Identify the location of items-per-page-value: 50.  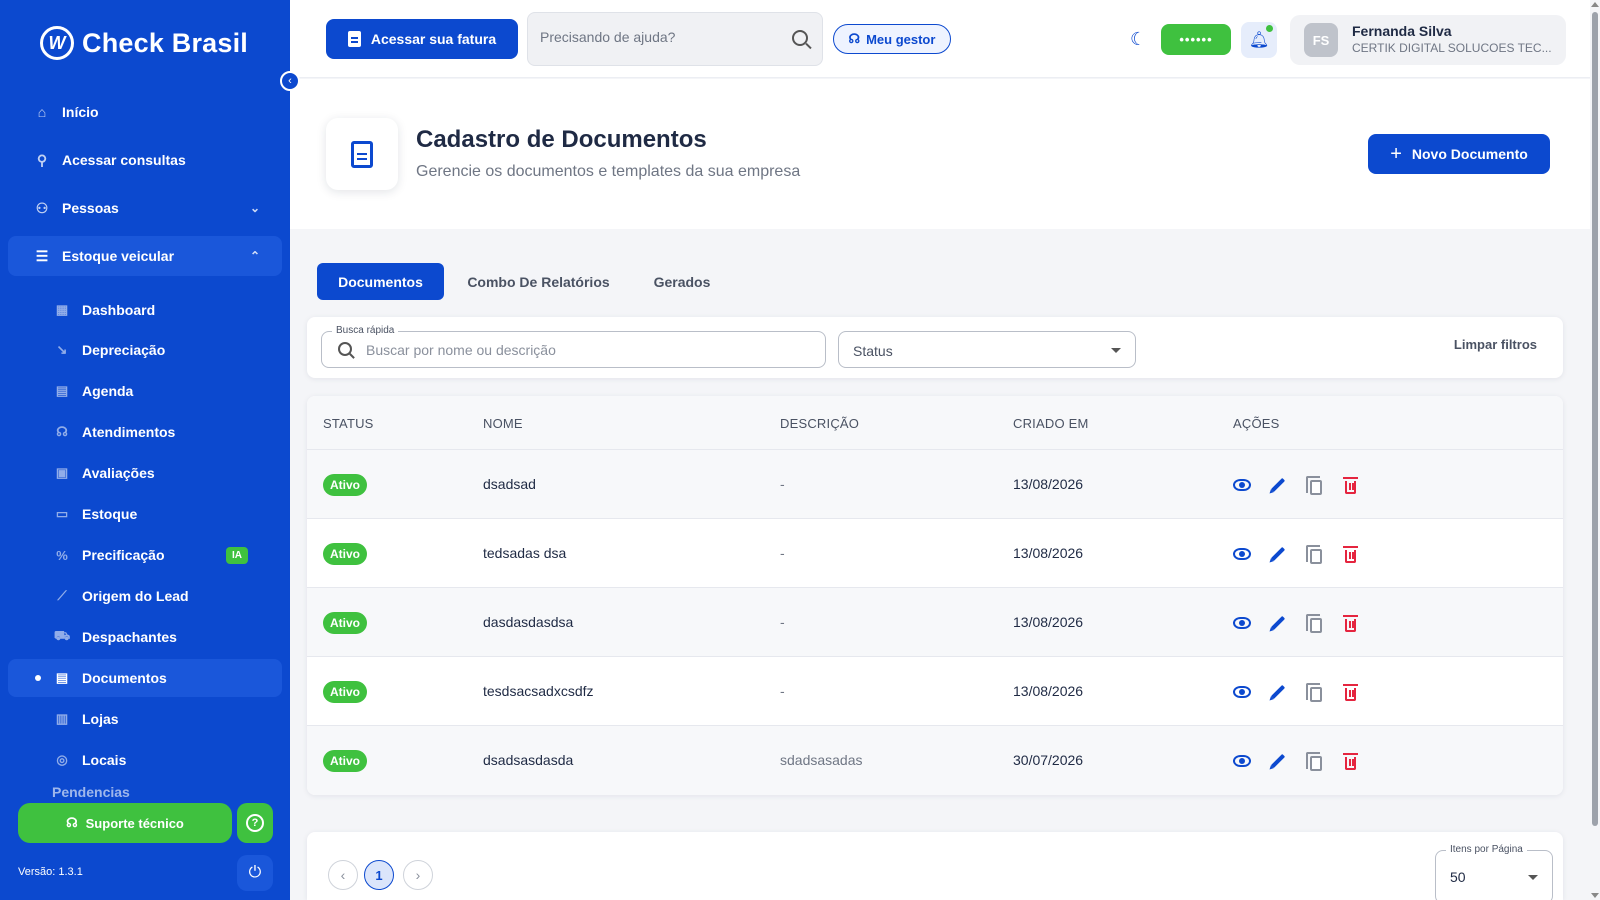
(1458, 877).